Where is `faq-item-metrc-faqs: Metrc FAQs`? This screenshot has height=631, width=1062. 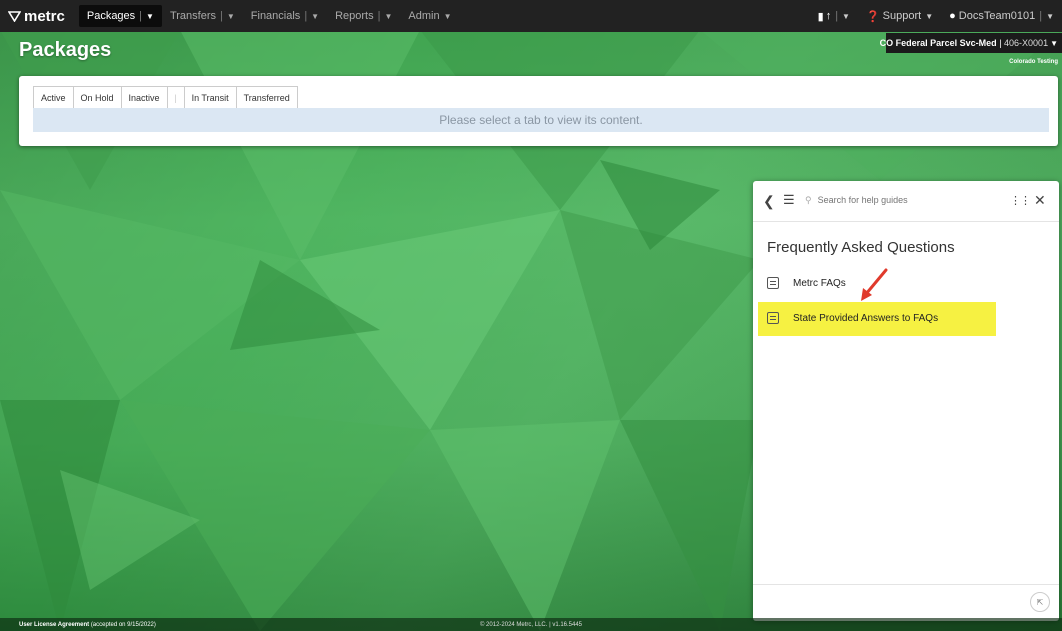
faq-item-metrc-faqs: Metrc FAQs is located at coordinates (806, 283).